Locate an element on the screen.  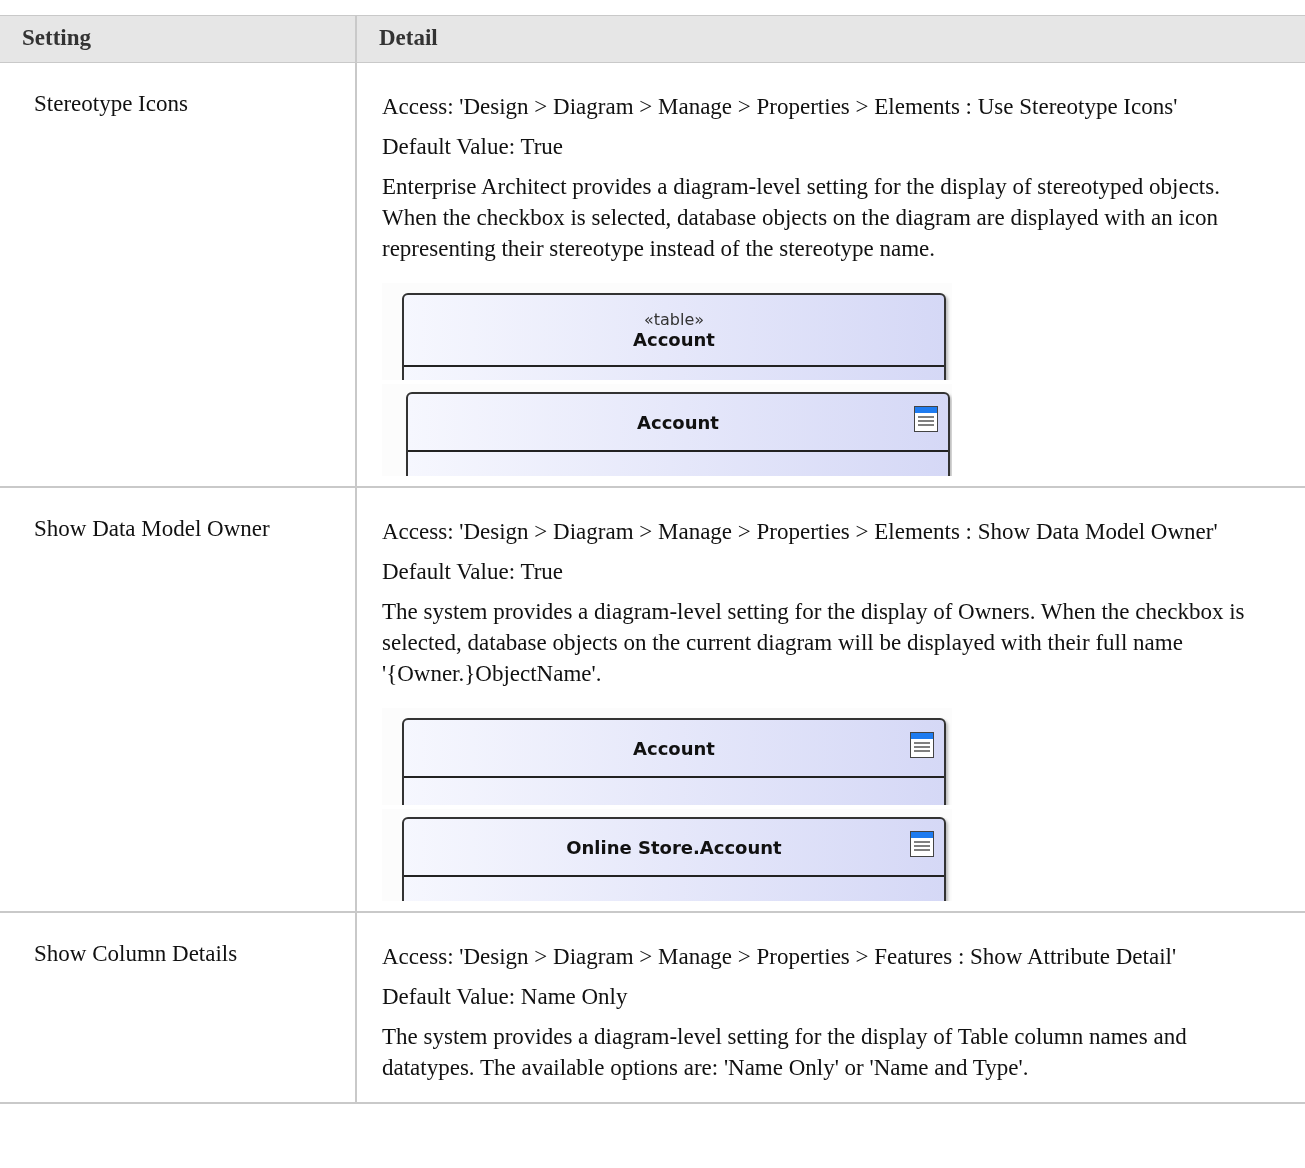
access-path: Access: 'Design > Diagram > Manage > Properties > Elements : Show Data Model Owner' is located at coordinates (800, 532).